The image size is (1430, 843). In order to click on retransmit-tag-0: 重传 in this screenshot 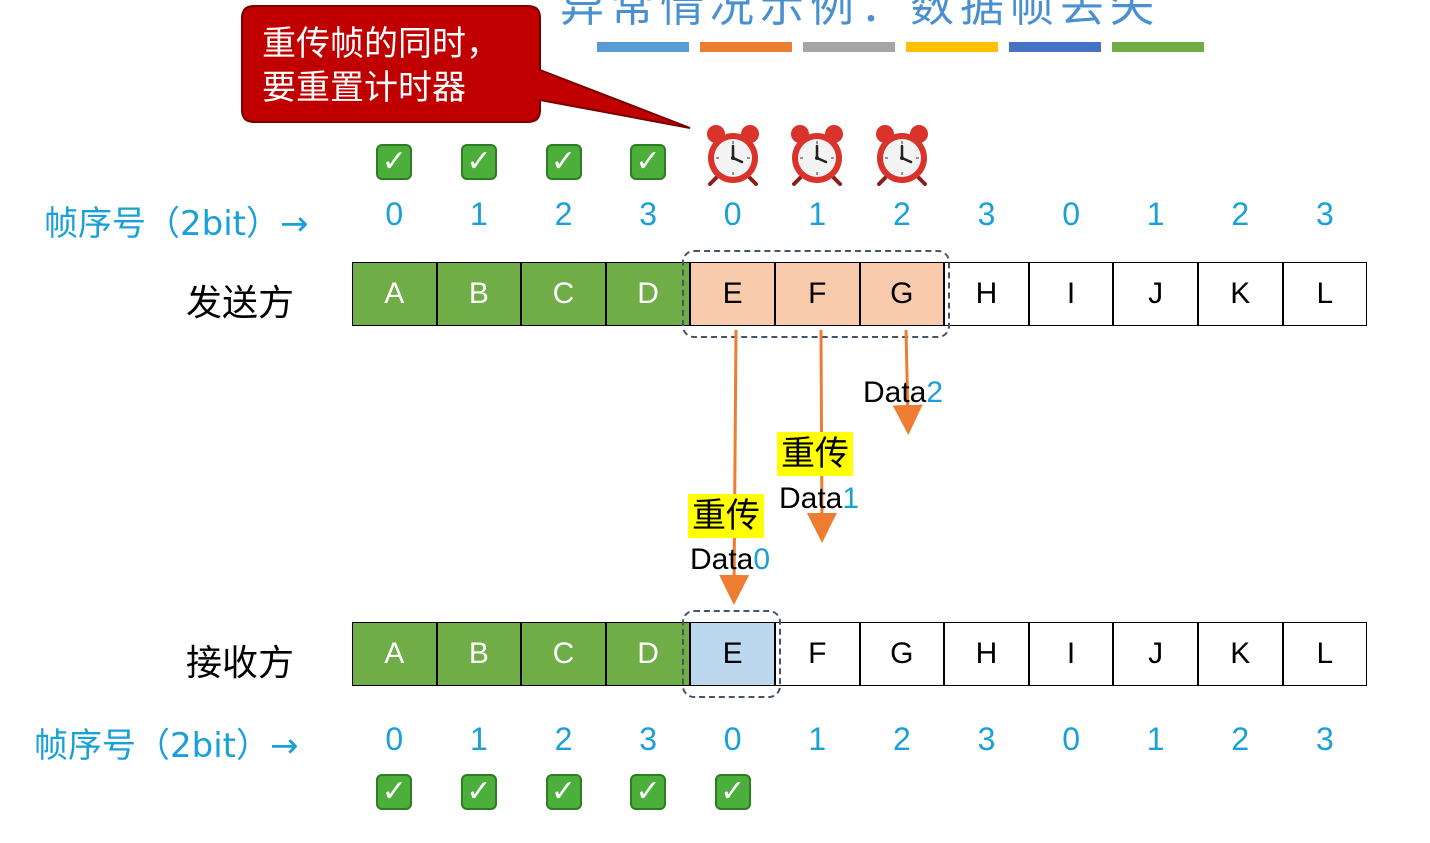, I will do `click(726, 516)`.